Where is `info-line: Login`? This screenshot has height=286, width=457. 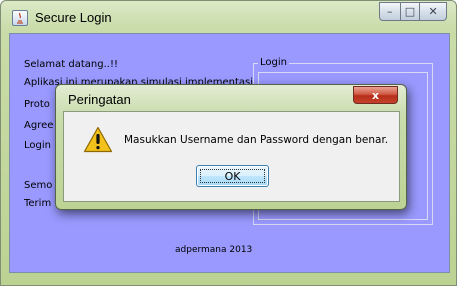 info-line: Login is located at coordinates (37, 145).